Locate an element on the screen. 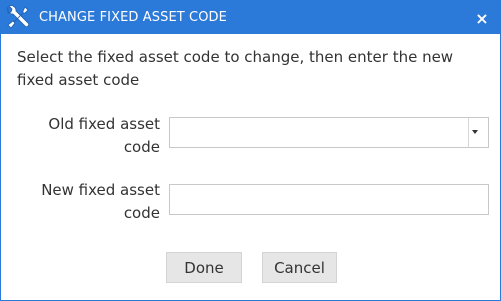  close-button: × is located at coordinates (482, 18).